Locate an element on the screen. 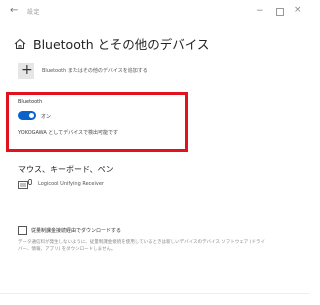  add-device-tile: + is located at coordinates (26, 70).